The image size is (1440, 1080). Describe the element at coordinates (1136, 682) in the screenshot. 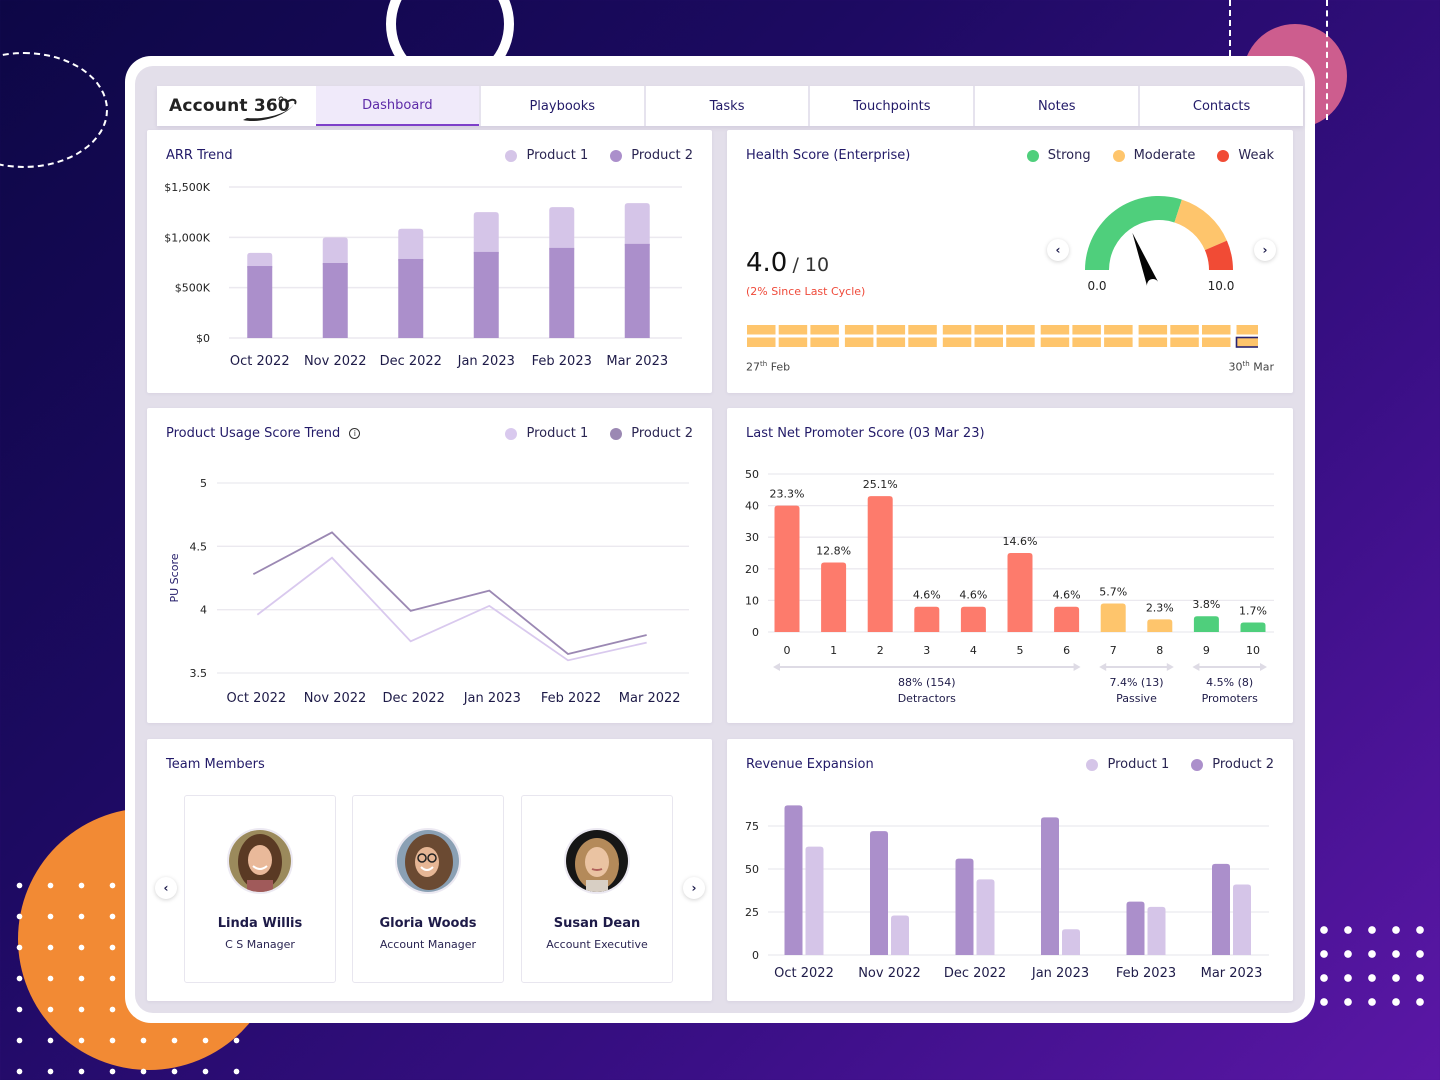

I see `group-value: 7.4% (13)` at that location.